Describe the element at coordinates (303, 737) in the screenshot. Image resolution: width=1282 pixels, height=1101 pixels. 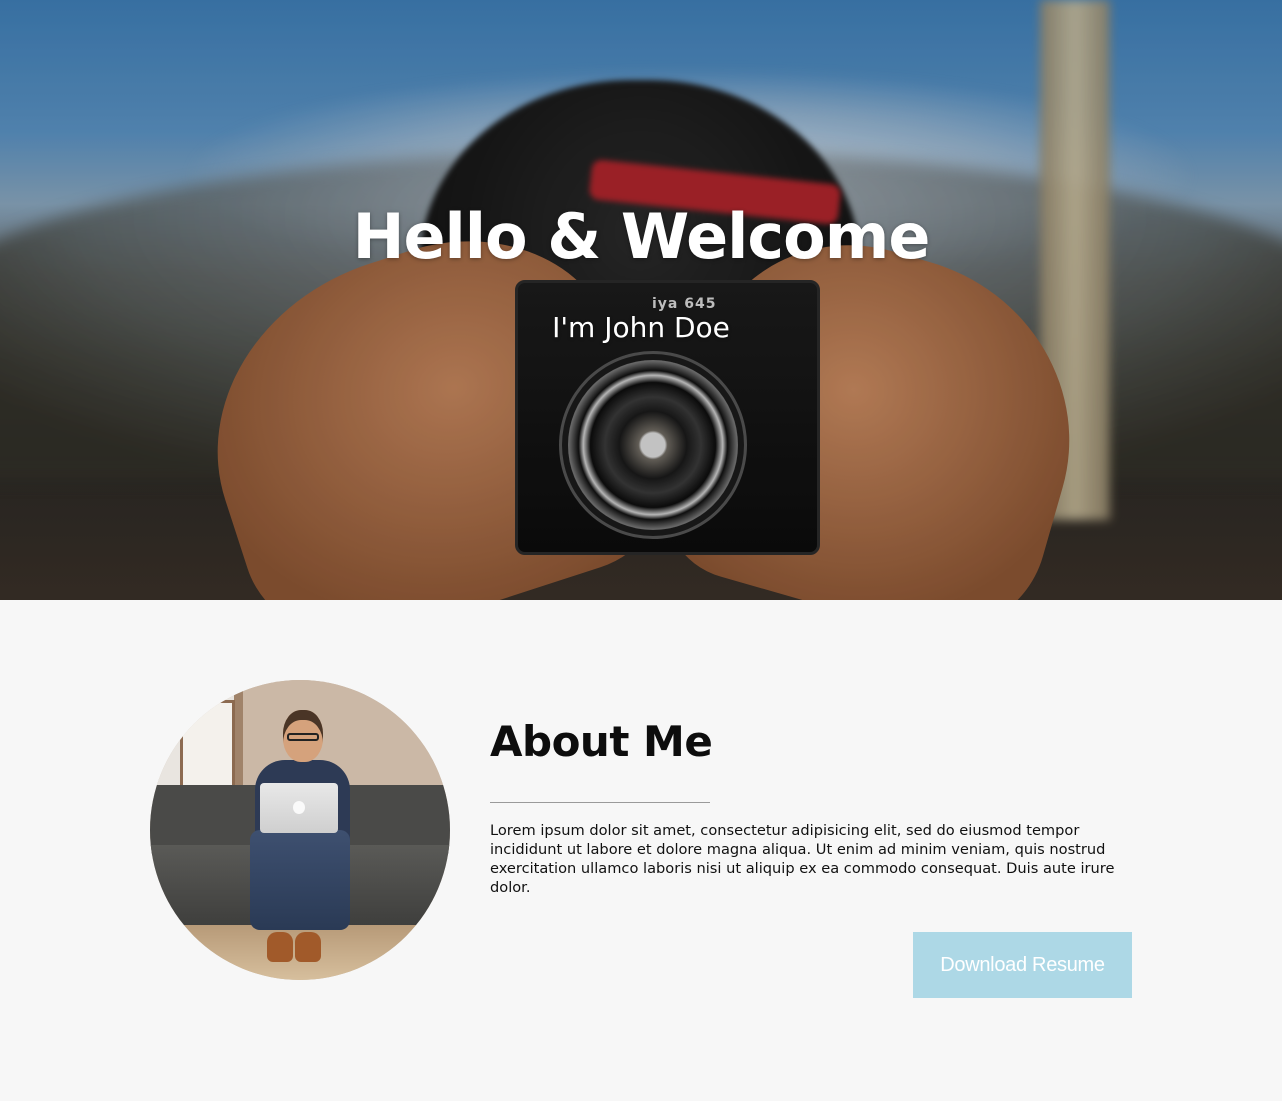
I see `avatar-glasses` at that location.